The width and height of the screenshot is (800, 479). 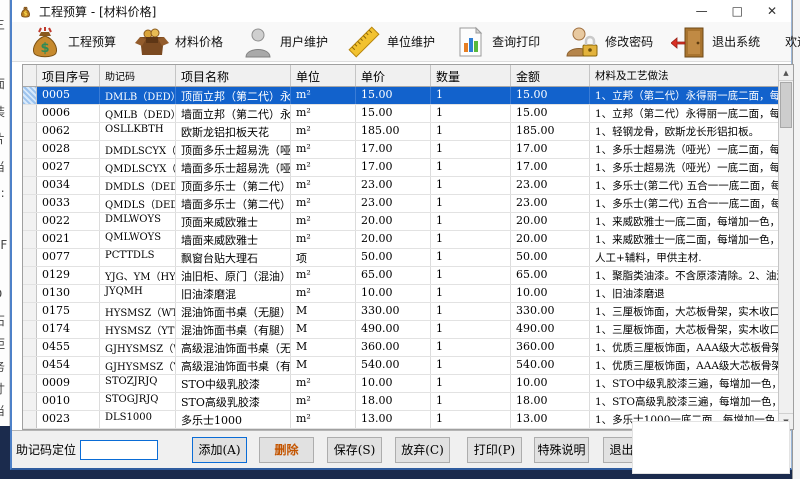 I want to click on background-text-fragment: 务, so click(x=2, y=366).